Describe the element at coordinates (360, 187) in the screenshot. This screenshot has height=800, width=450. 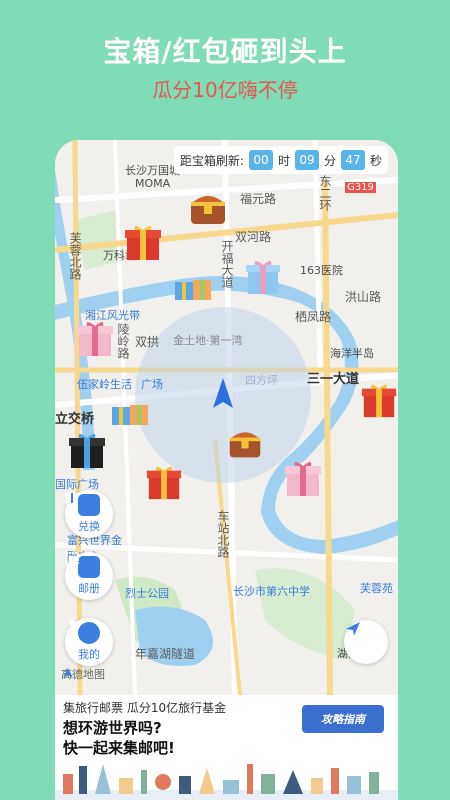
I see `map-label-g319: G319` at that location.